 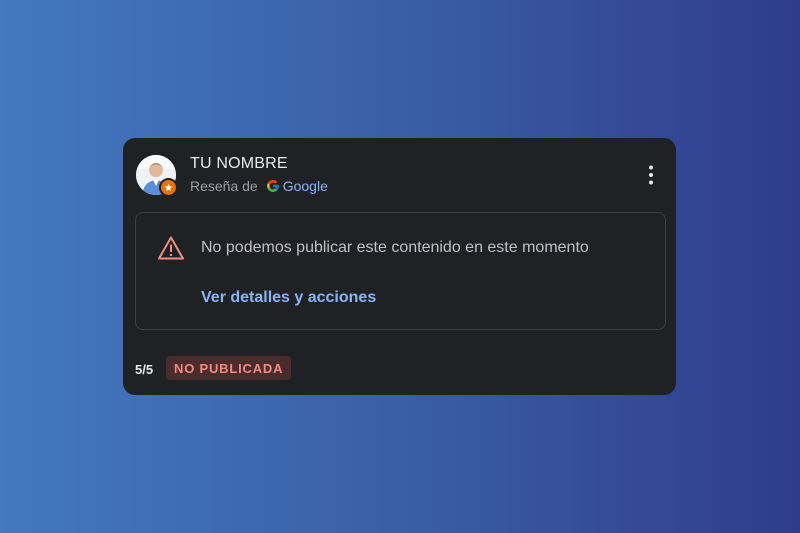 I want to click on more-vert-icon, so click(x=651, y=175).